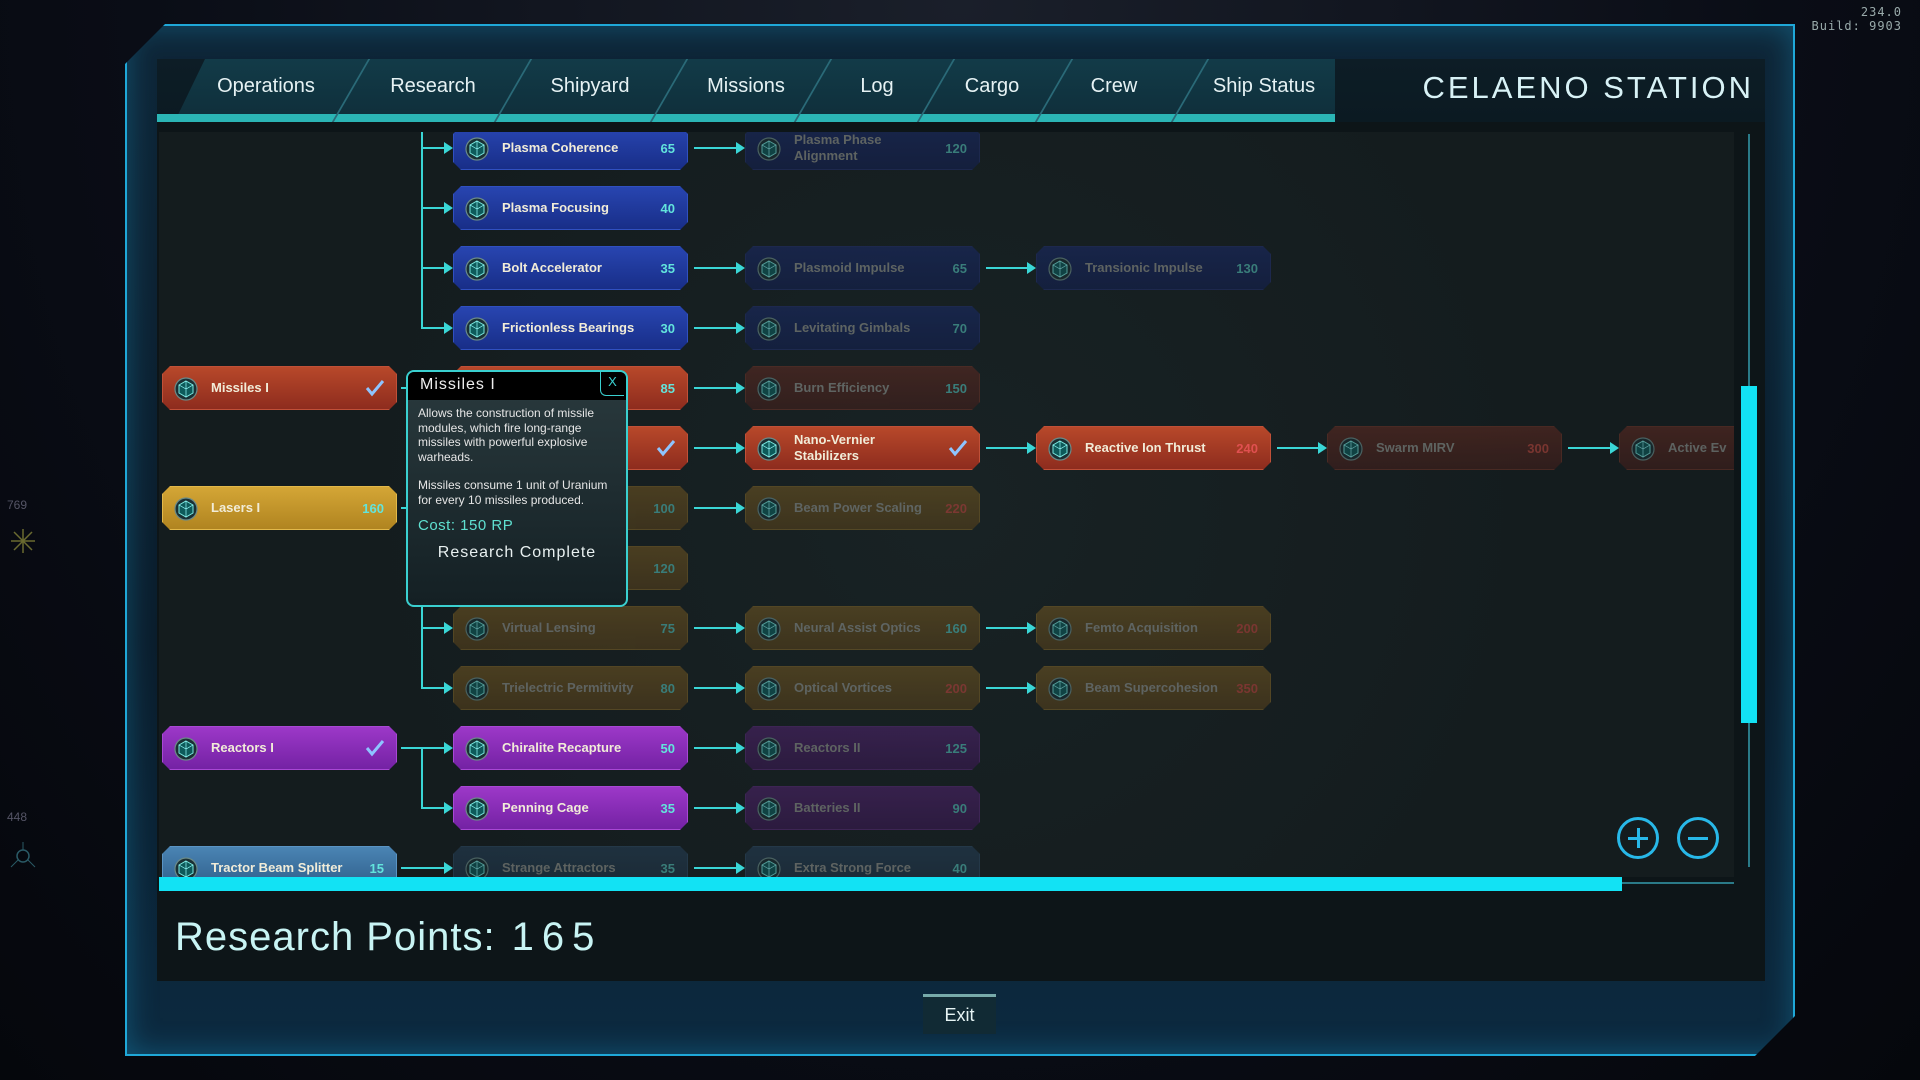  I want to click on tech-node: Batteries II 90, so click(862, 808).